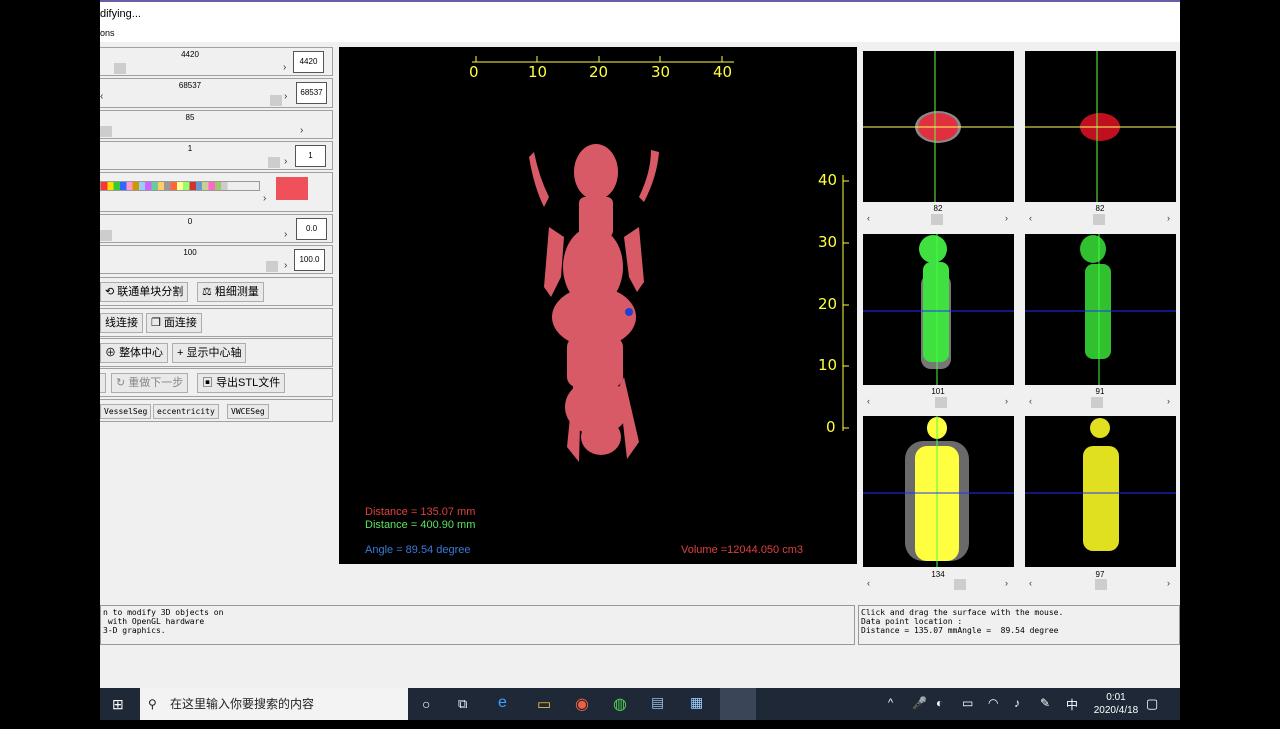 The image size is (1280, 729). Describe the element at coordinates (1100, 309) in the screenshot. I see `slice-view-sagittal-seg` at that location.